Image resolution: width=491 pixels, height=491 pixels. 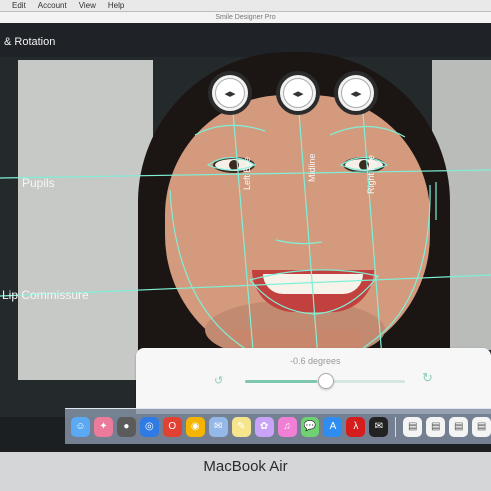 What do you see at coordinates (356, 426) in the screenshot?
I see `acrobat-icon: λ` at bounding box center [356, 426].